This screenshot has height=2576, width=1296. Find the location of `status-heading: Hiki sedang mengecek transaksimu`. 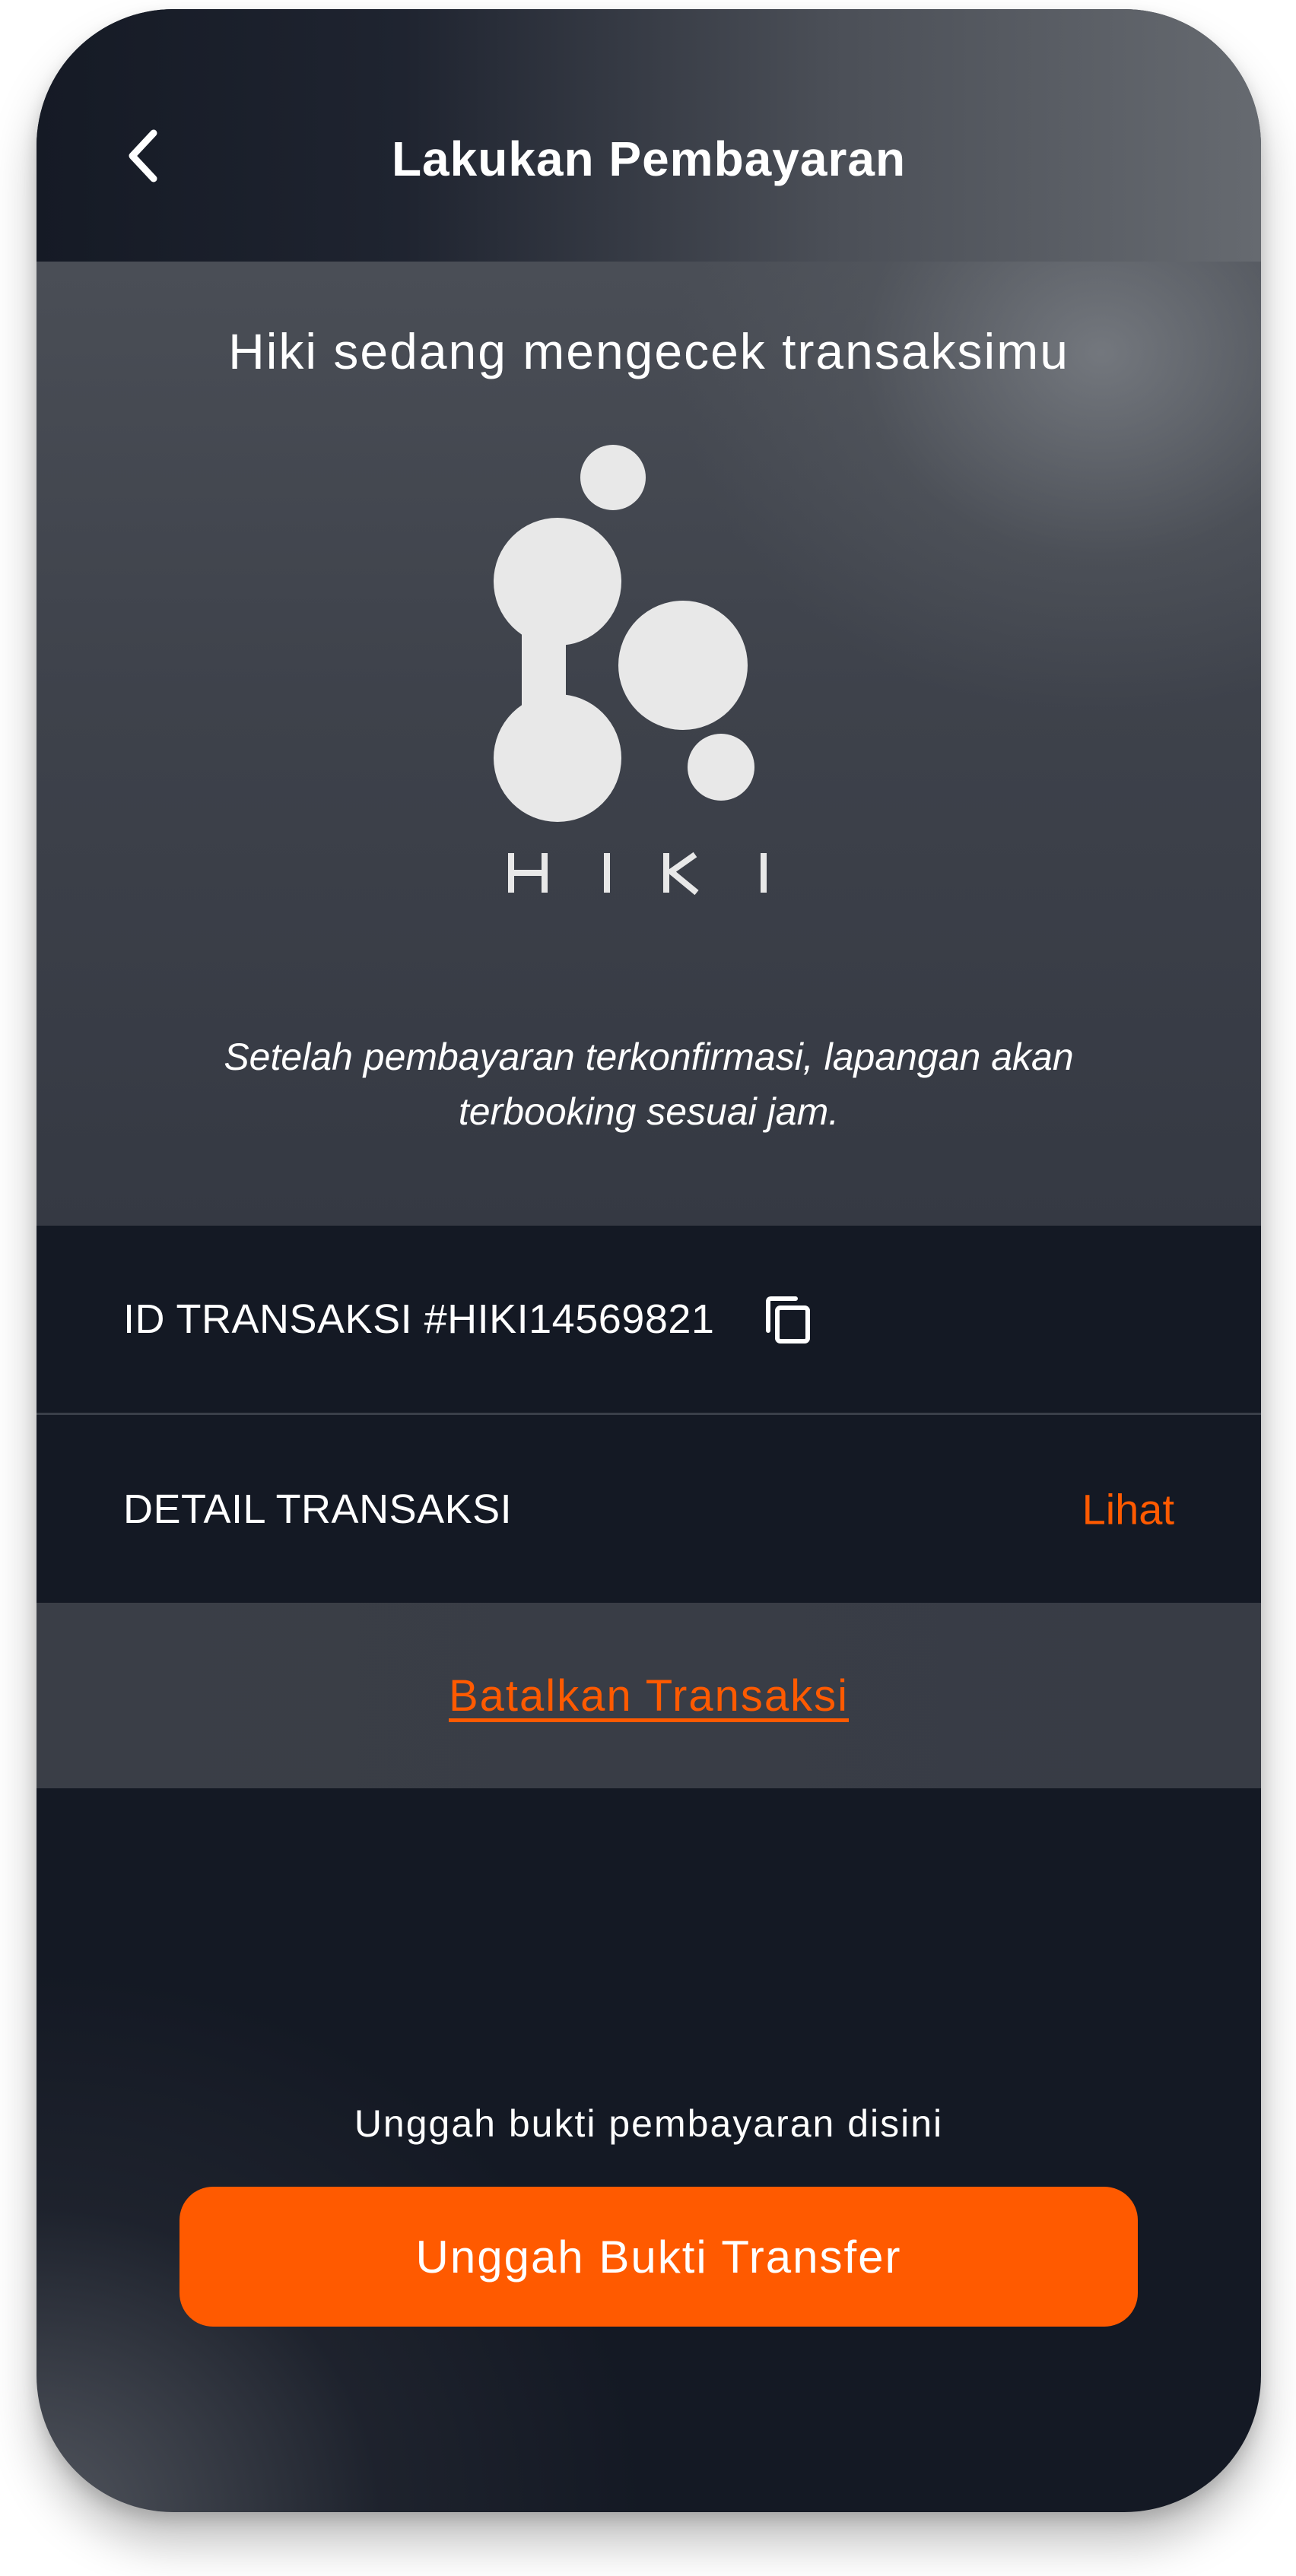

status-heading: Hiki sedang mengecek transaksimu is located at coordinates (649, 351).